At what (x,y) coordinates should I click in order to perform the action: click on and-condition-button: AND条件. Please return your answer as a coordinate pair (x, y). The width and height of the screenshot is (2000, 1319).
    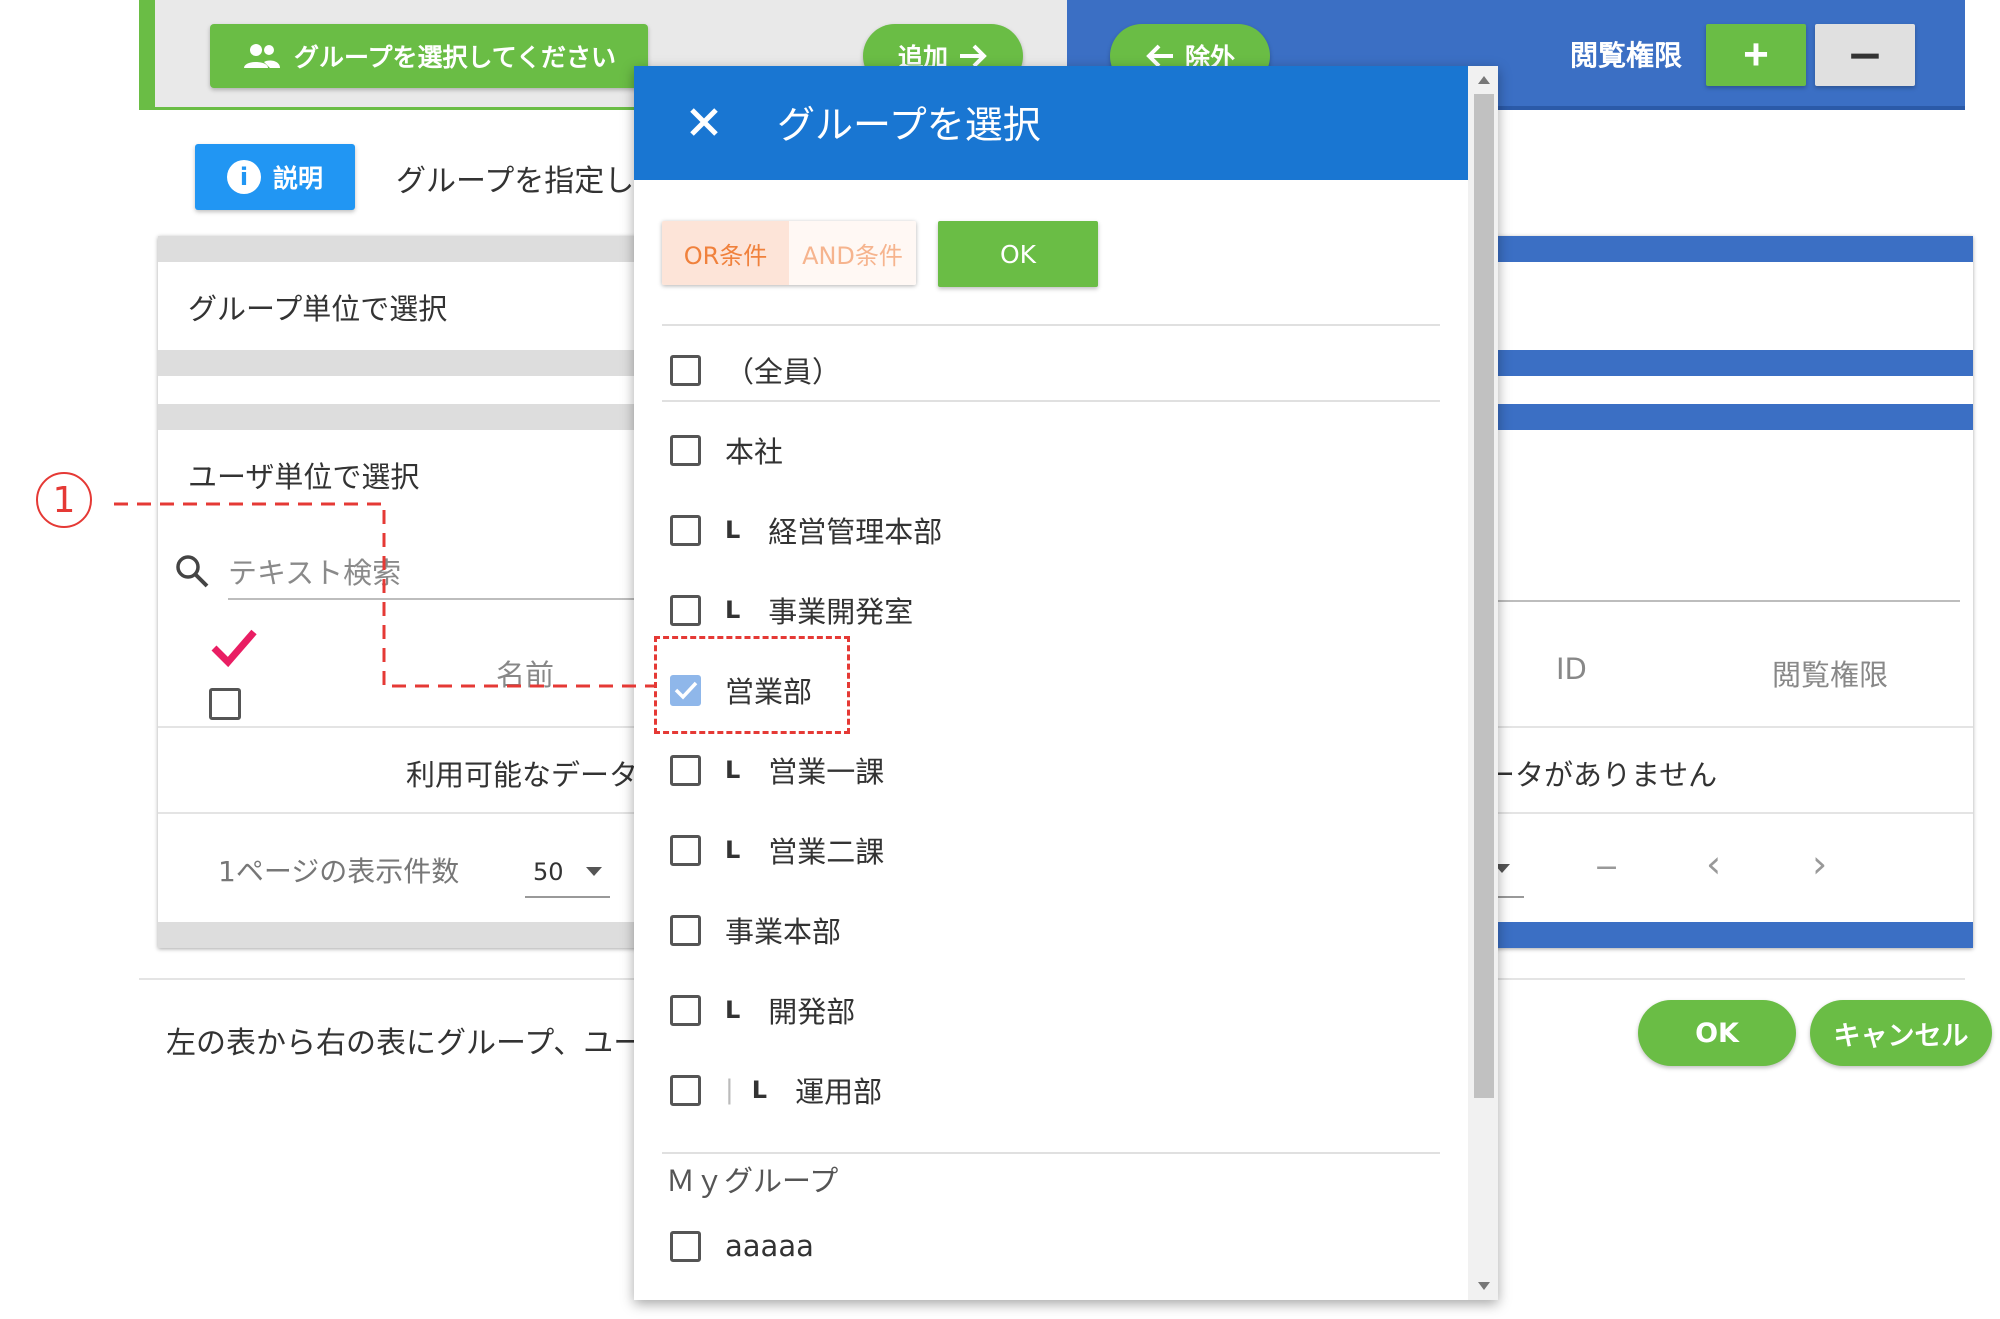
    Looking at the image, I should click on (852, 253).